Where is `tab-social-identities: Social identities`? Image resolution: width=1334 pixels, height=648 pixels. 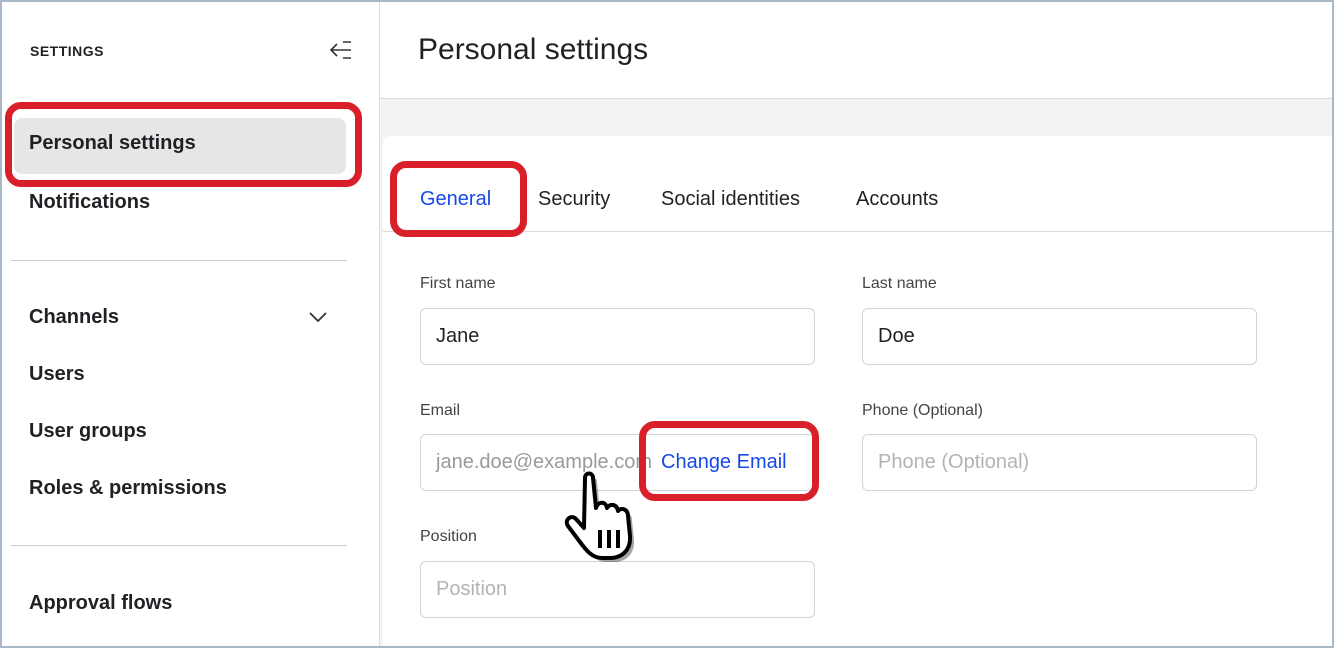
tab-social-identities: Social identities is located at coordinates (730, 199).